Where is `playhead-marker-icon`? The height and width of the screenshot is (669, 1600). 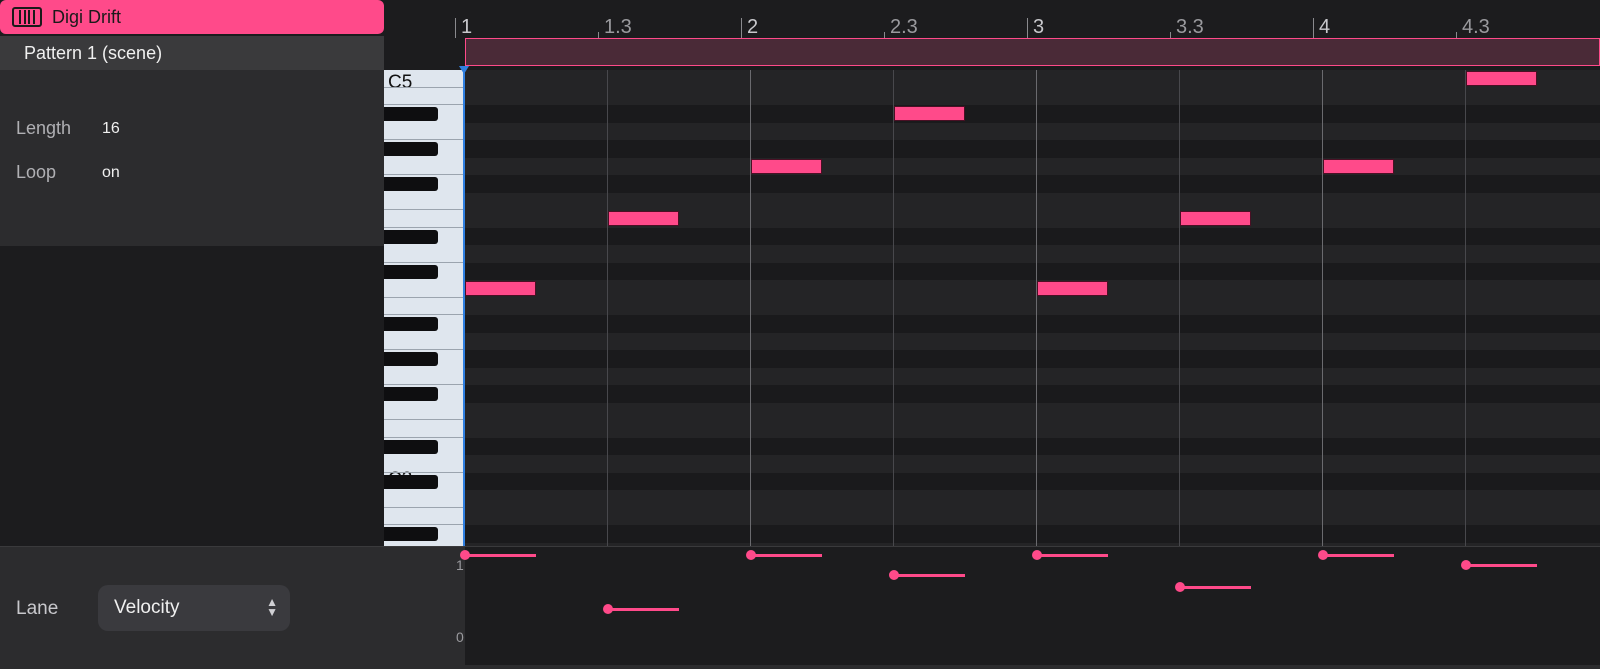
playhead-marker-icon is located at coordinates (464, 70).